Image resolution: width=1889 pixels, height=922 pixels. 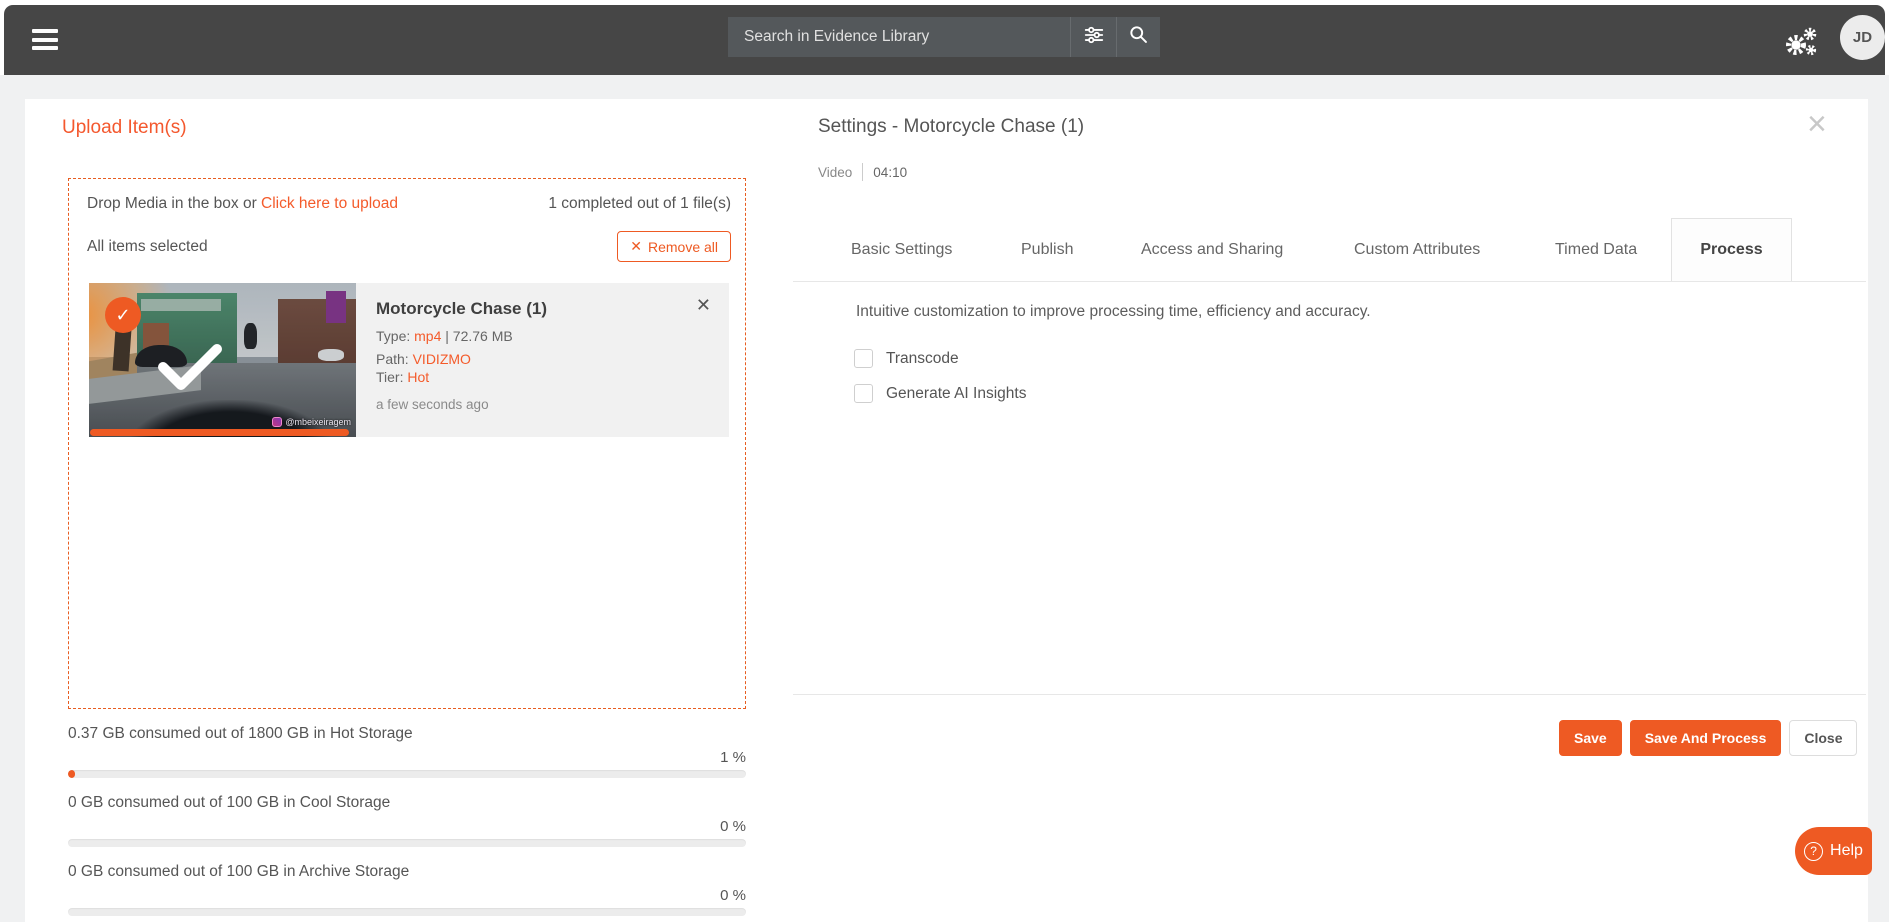 What do you see at coordinates (835, 172) in the screenshot?
I see `media-type-label: Video` at bounding box center [835, 172].